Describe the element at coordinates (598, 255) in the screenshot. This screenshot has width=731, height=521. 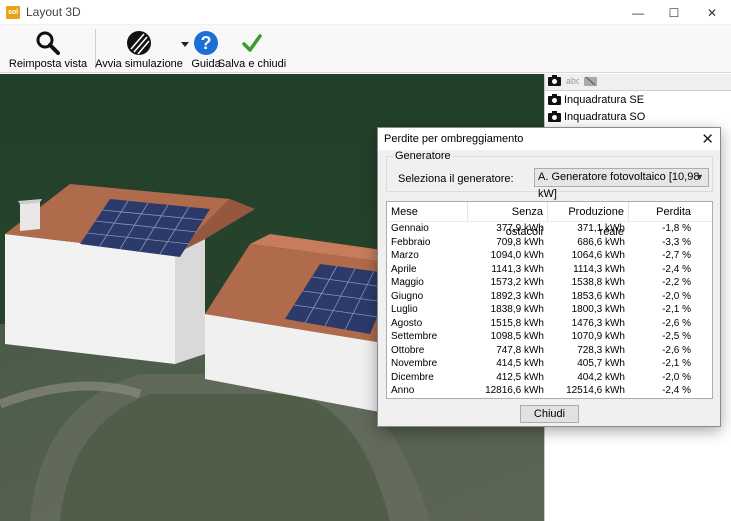
I see `table-cell: 1064,6 kWh` at that location.